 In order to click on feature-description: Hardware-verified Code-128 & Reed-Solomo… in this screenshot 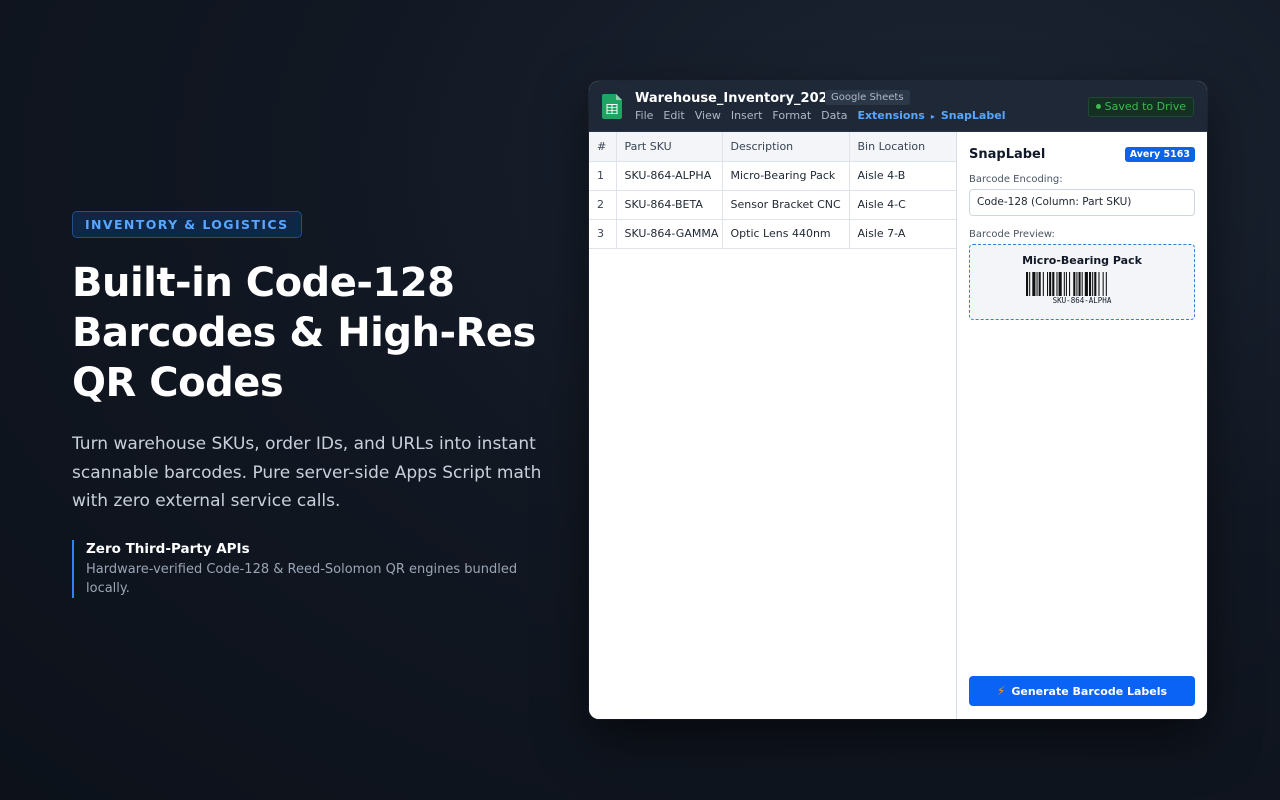, I will do `click(302, 578)`.